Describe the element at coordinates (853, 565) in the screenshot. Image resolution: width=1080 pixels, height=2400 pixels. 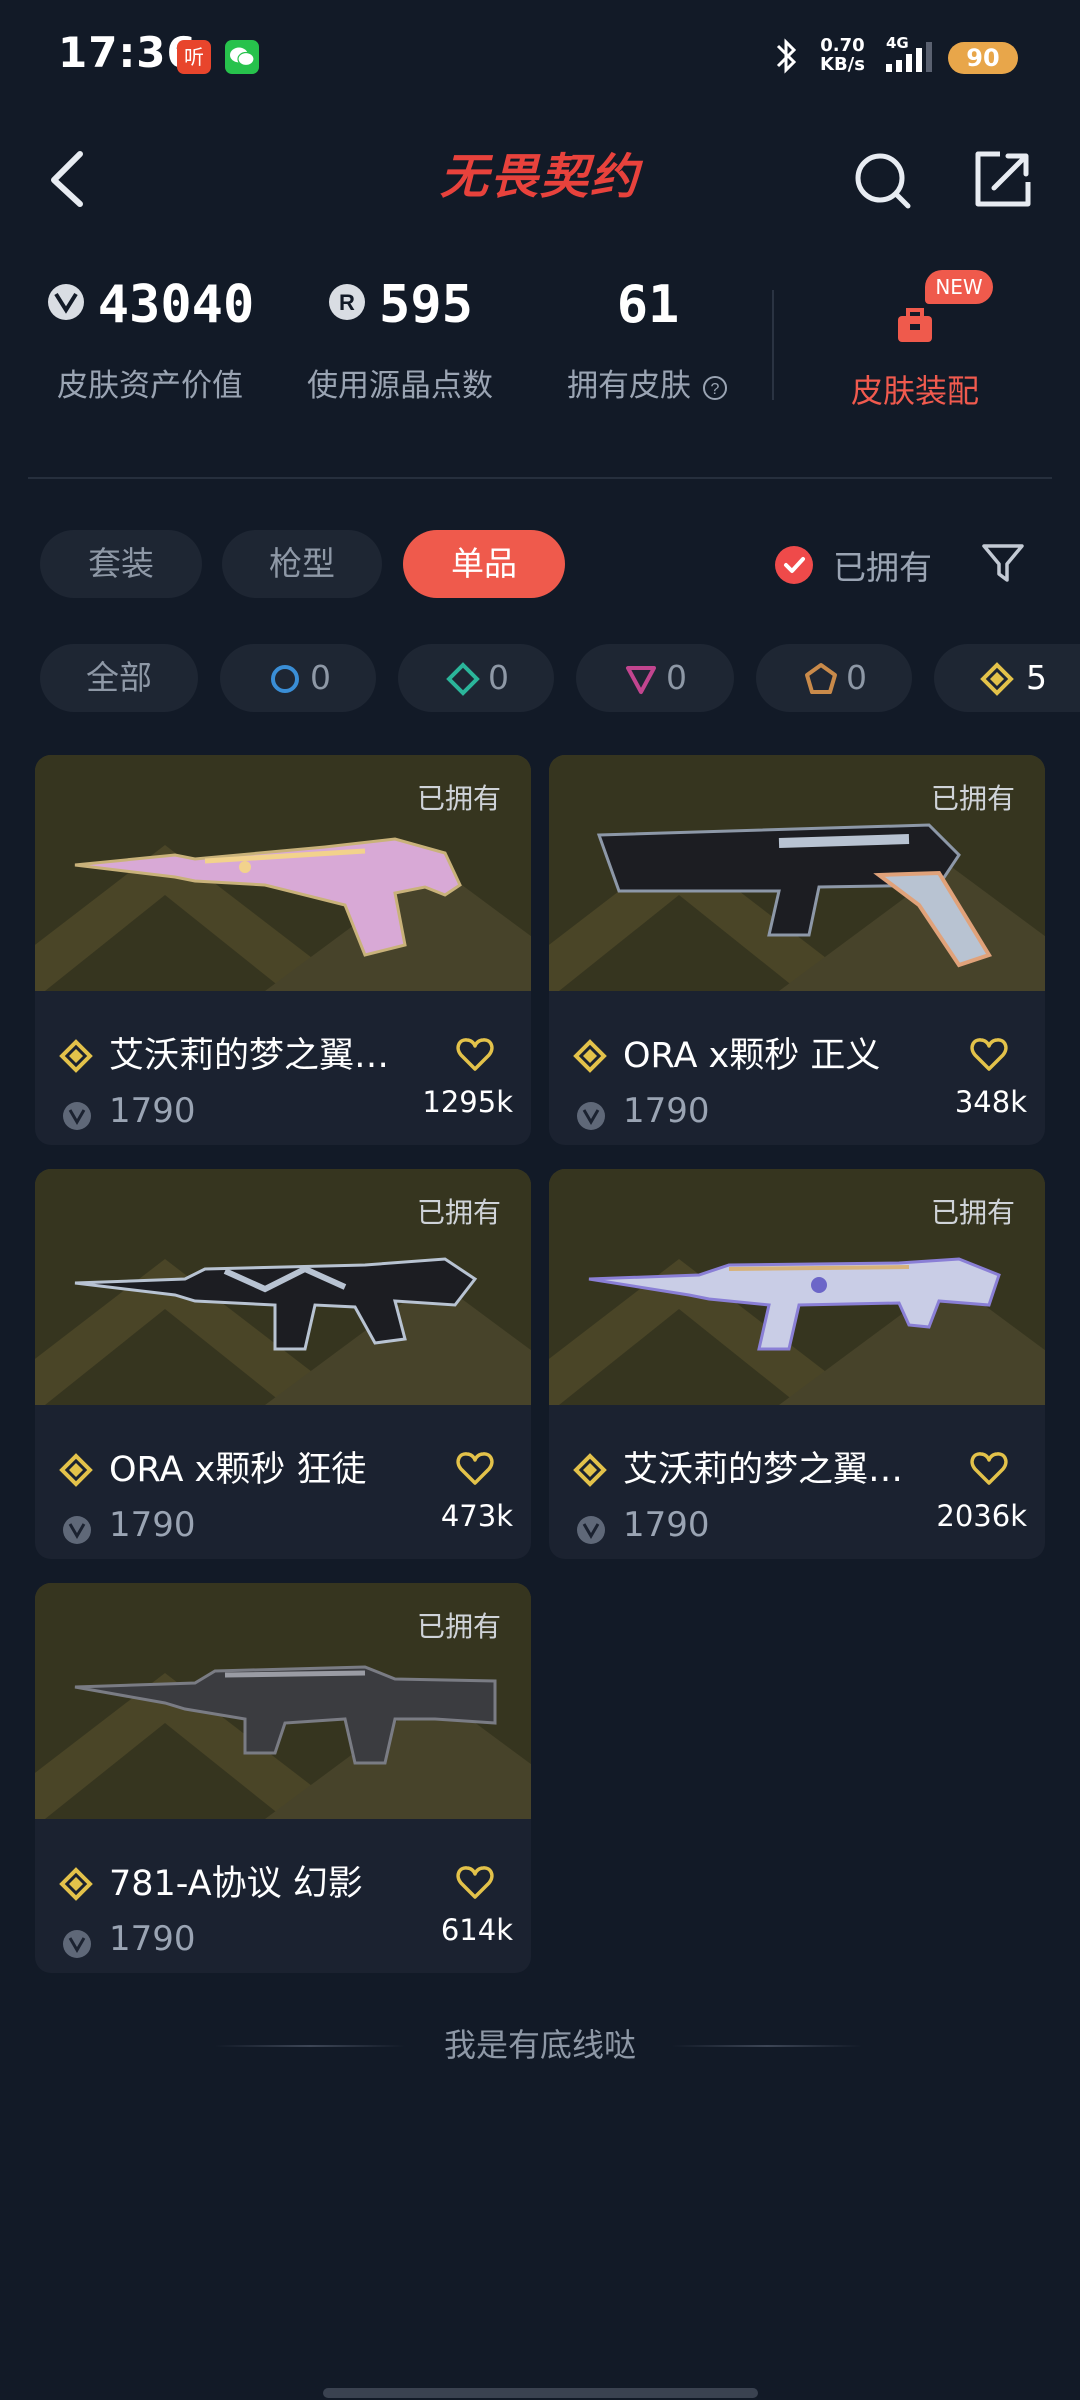
I see `owned-filter-toggle: 已拥有` at that location.